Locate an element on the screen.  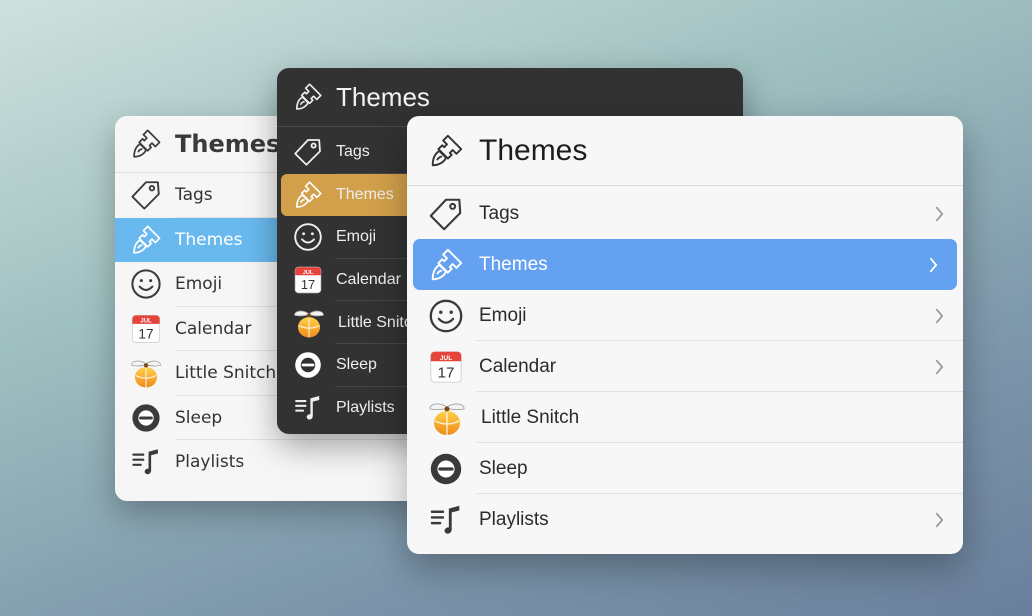
menu-item-little-snitch: Little Snitch is located at coordinates (685, 417).